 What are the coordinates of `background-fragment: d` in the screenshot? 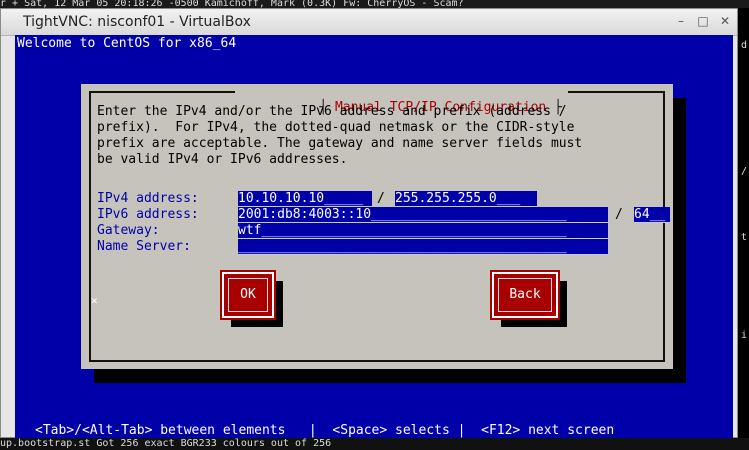 It's located at (744, 45).